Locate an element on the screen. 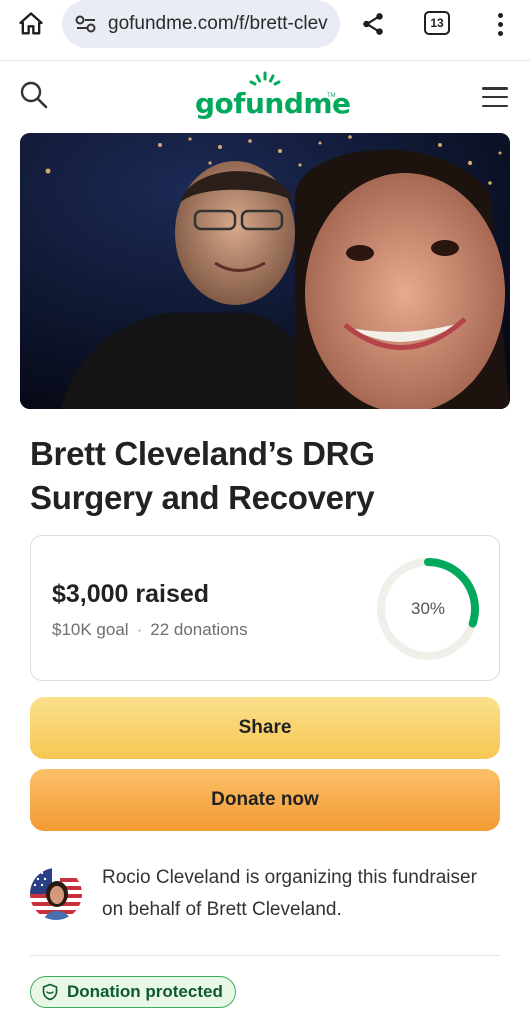  progress-percent: 30% is located at coordinates (428, 608).